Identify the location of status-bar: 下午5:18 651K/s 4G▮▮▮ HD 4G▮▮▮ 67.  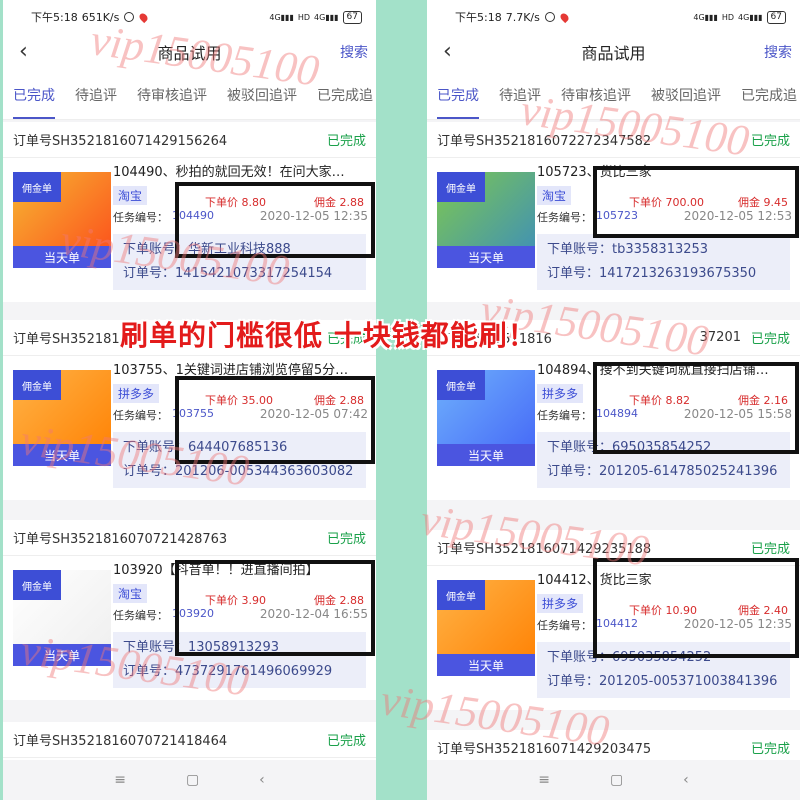
(189, 17).